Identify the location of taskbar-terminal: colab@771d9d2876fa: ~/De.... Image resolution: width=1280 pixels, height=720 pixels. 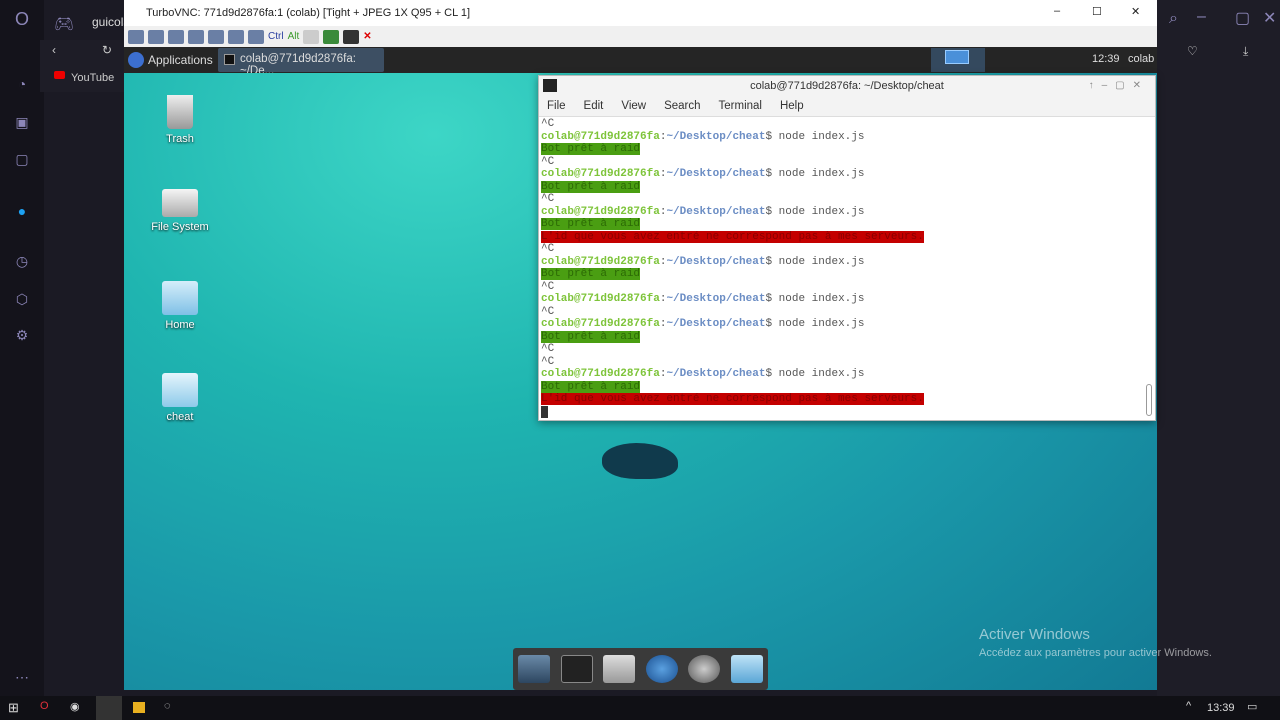
(301, 62).